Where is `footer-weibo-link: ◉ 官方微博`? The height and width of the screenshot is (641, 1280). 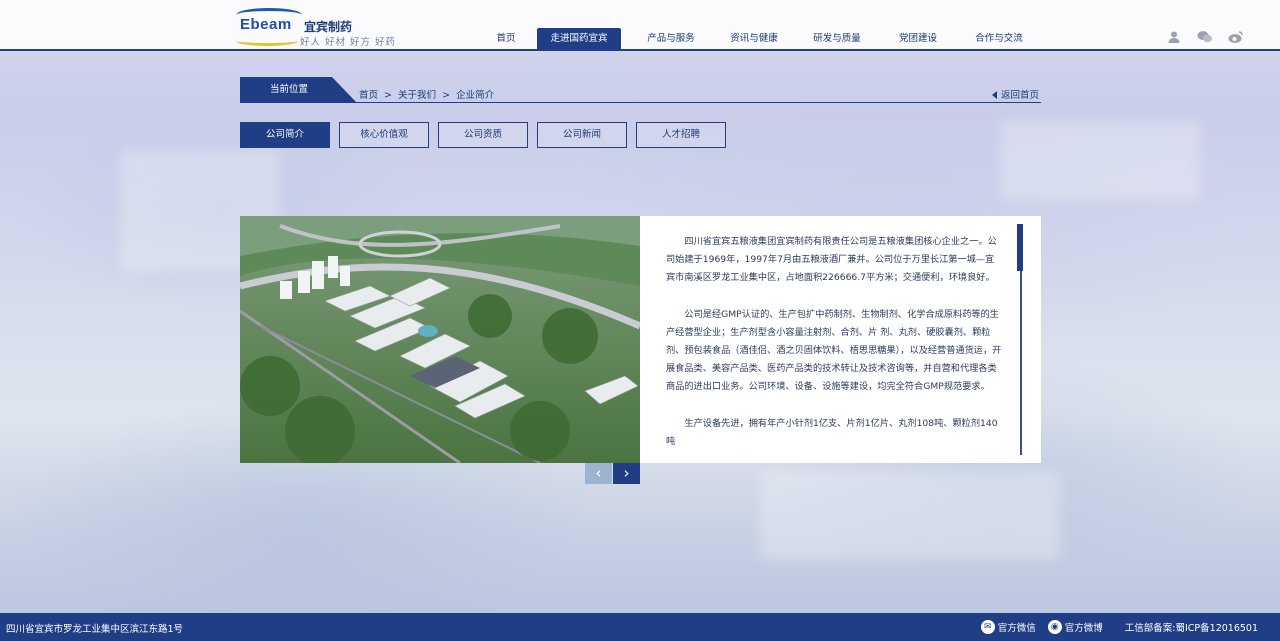
footer-weibo-link: ◉ 官方微博 is located at coordinates (1075, 627).